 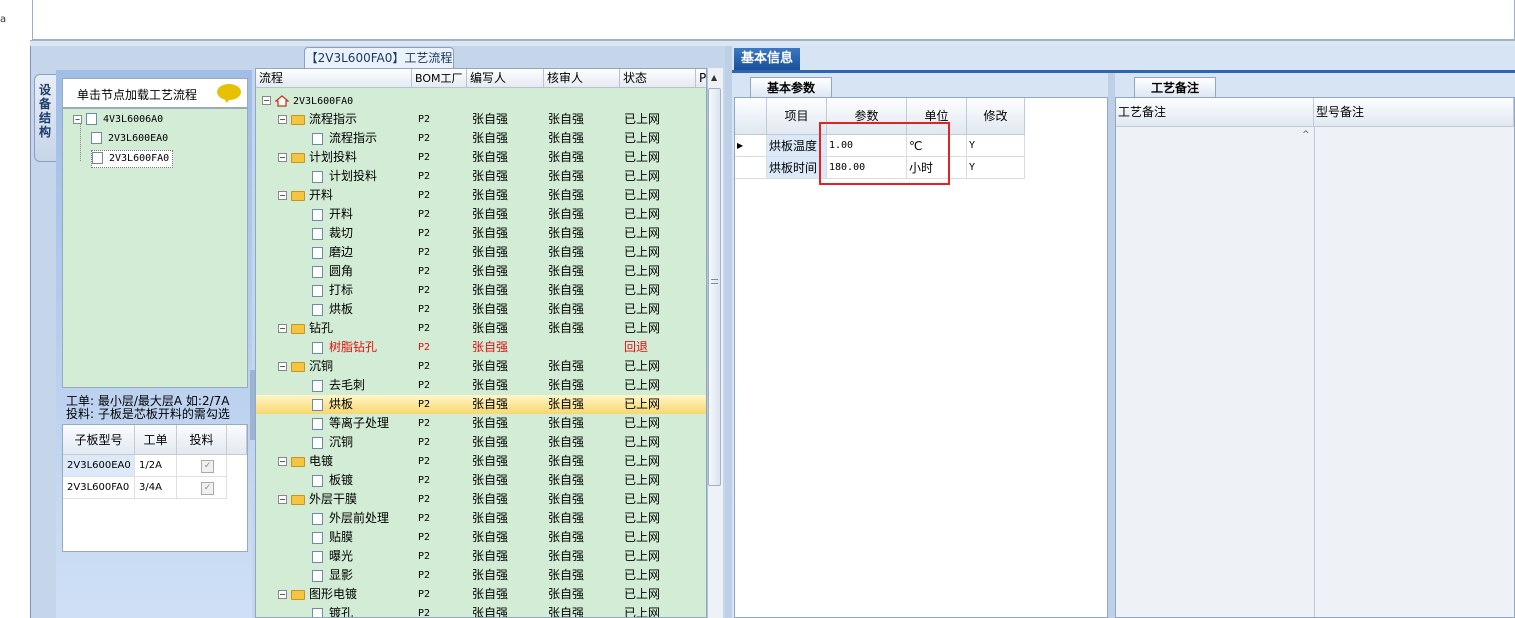 What do you see at coordinates (1414, 112) in the screenshot?
I see `col-header-model-note: 型号备注` at bounding box center [1414, 112].